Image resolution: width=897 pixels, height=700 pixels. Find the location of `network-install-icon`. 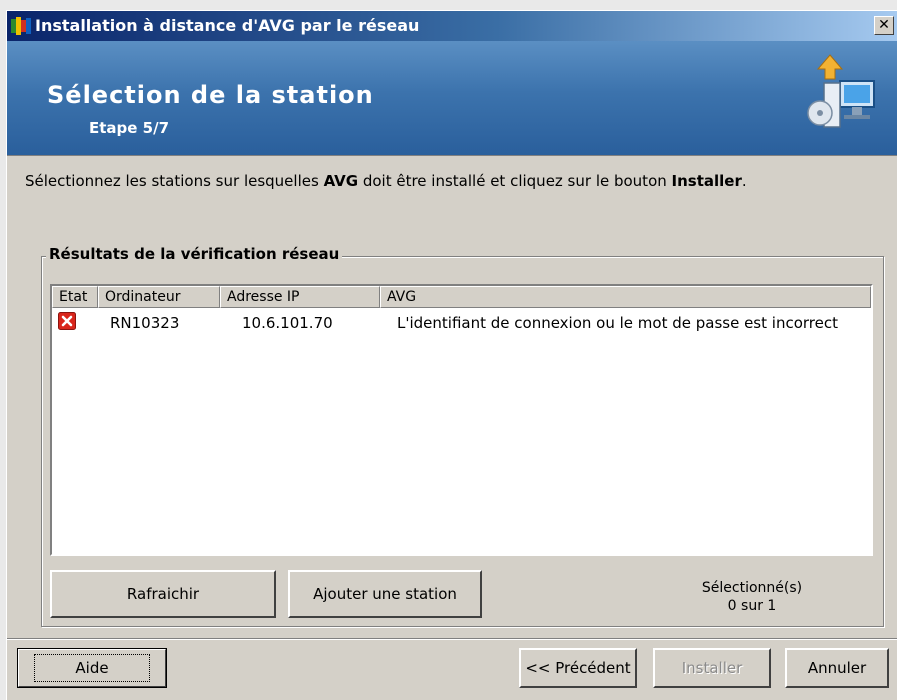

network-install-icon is located at coordinates (841, 91).